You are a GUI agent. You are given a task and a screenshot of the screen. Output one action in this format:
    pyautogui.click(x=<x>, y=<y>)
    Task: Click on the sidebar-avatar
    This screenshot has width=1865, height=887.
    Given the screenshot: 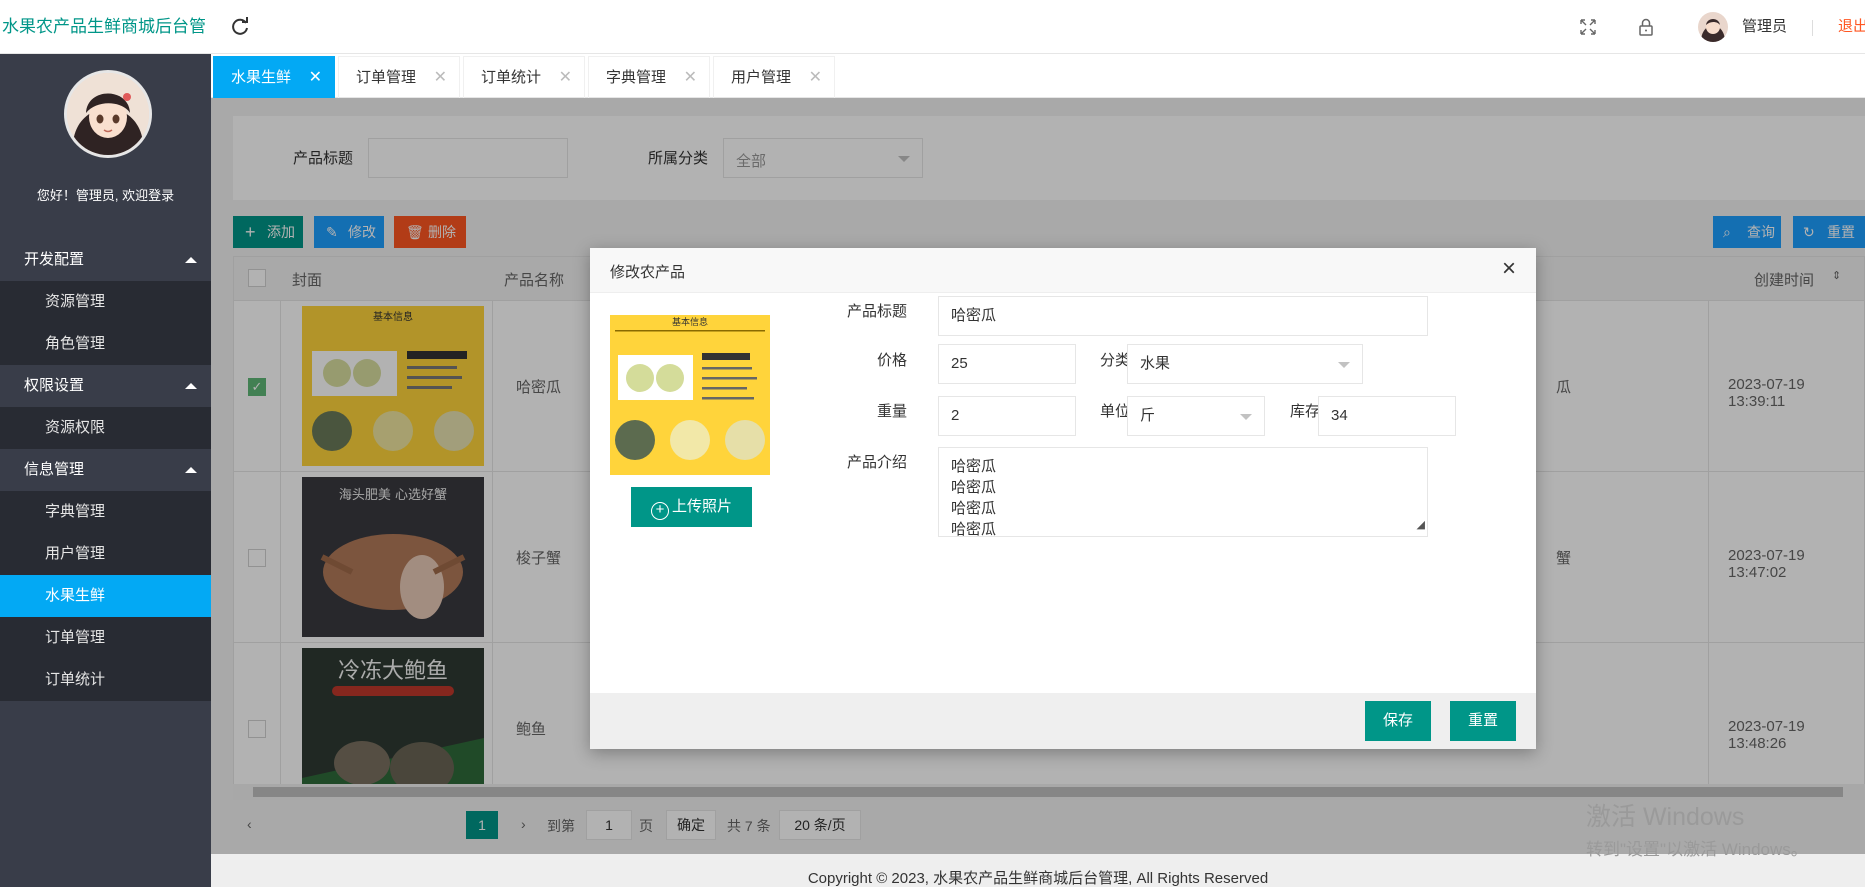 What is the action you would take?
    pyautogui.click(x=108, y=114)
    